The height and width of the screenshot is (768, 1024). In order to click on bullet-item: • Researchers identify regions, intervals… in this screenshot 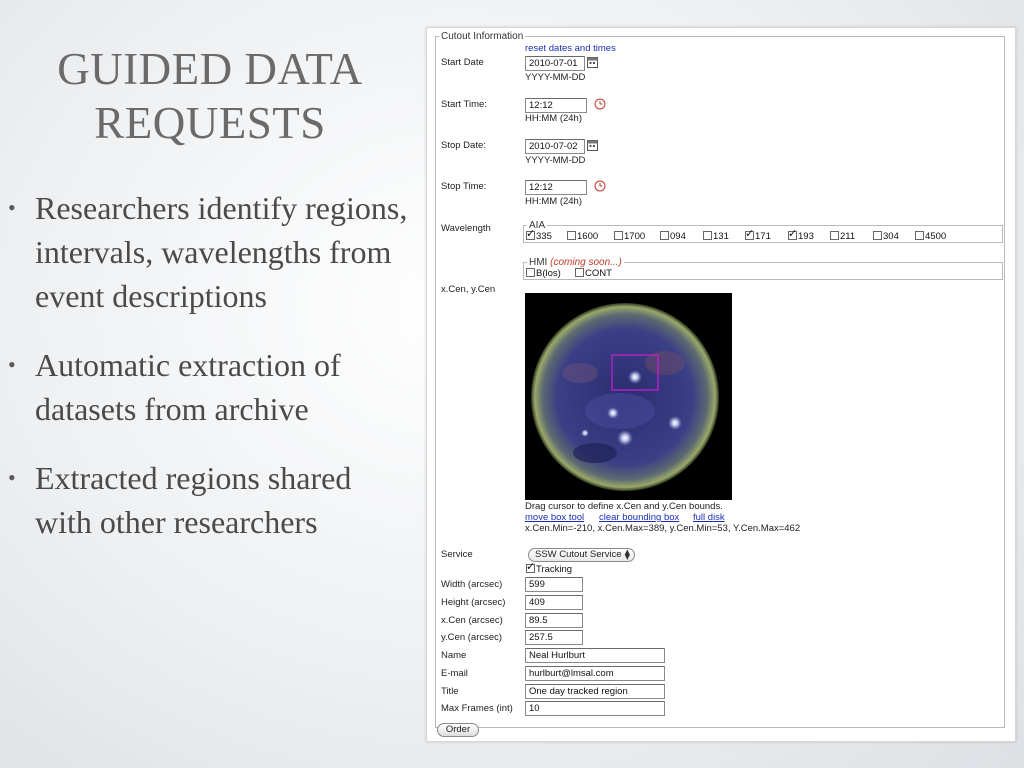, I will do `click(208, 252)`.